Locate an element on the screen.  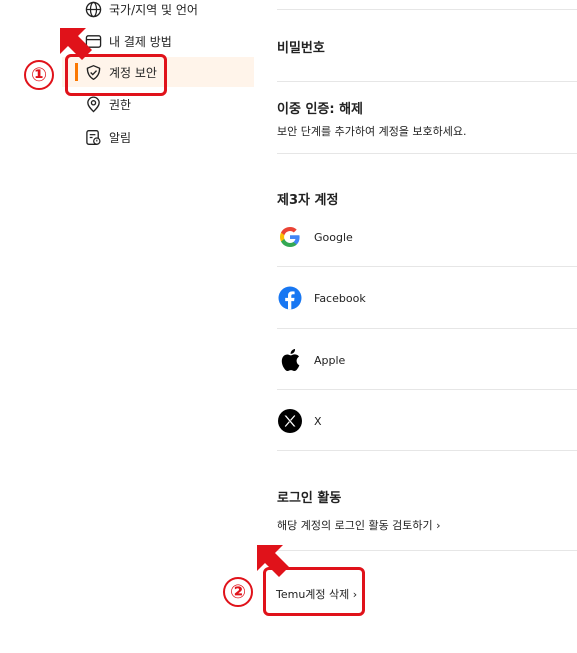
sidebar-item-region-language: 국가/지역 및 언어 is located at coordinates (158, 12).